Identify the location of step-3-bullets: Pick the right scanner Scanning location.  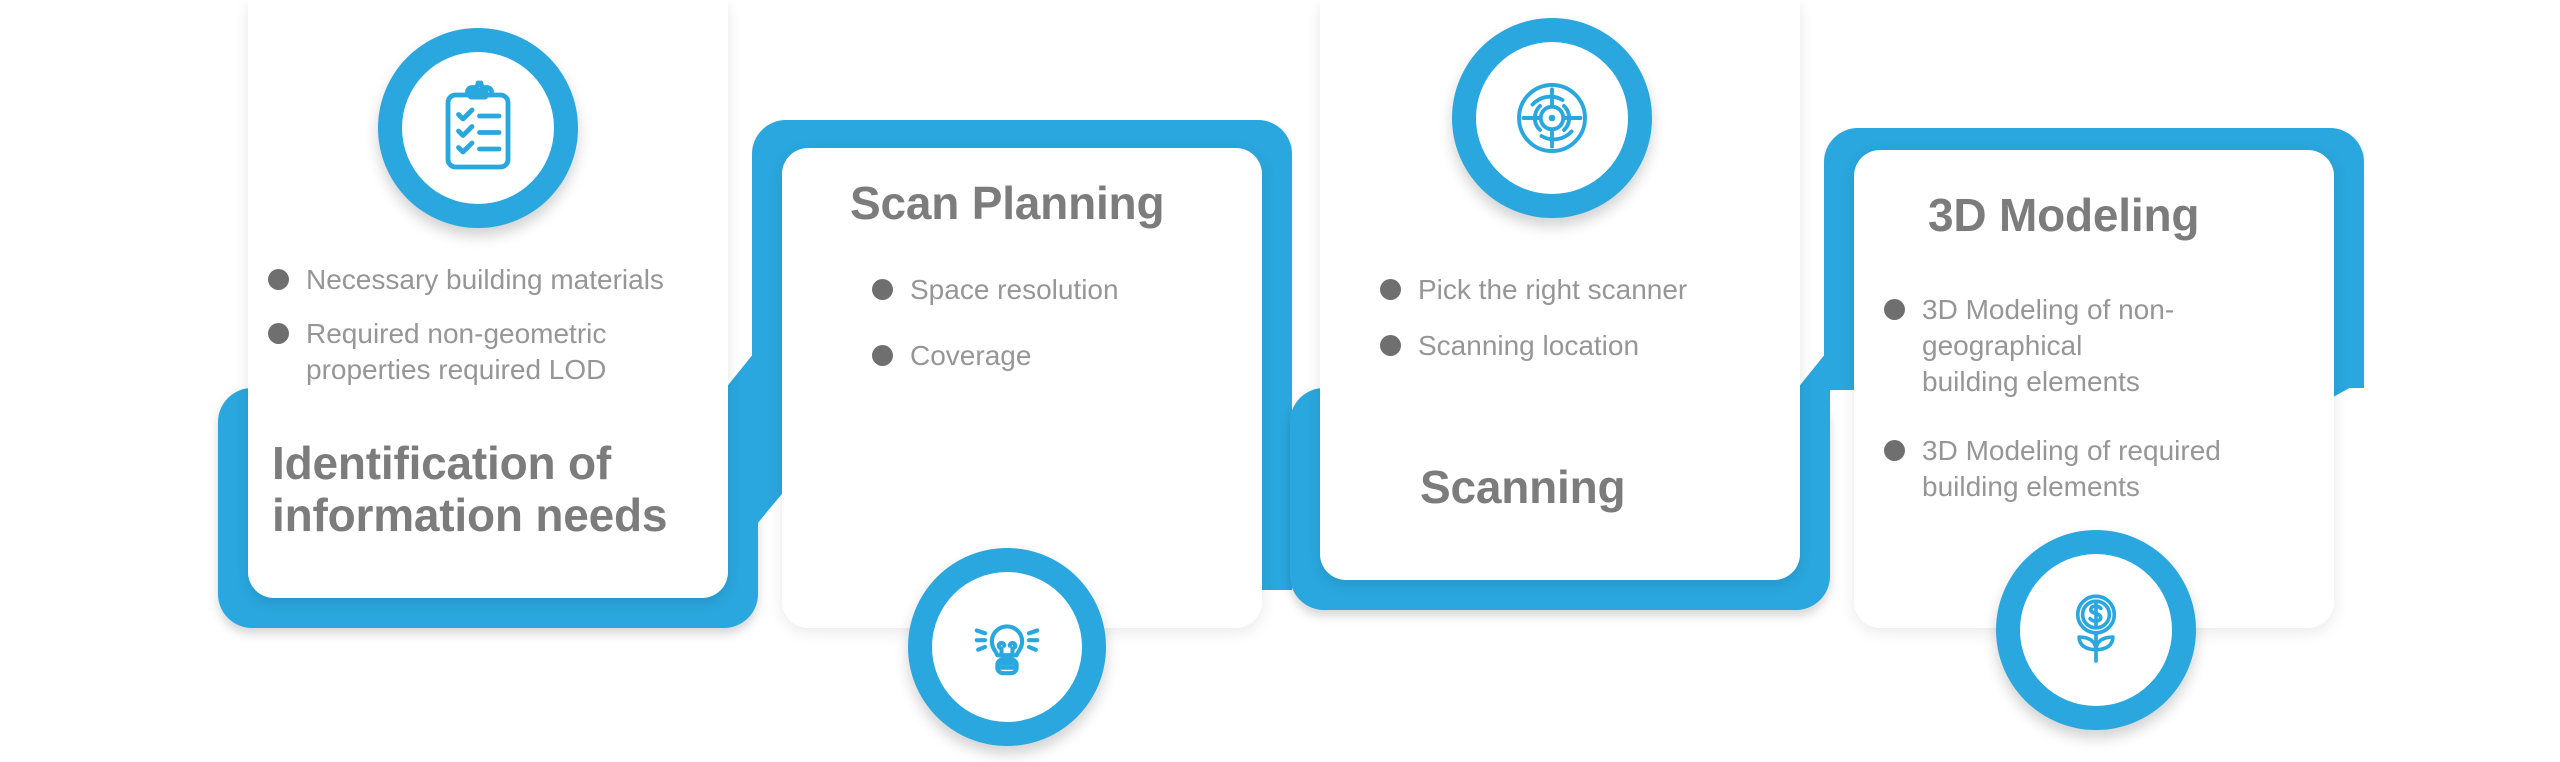
(1590, 327).